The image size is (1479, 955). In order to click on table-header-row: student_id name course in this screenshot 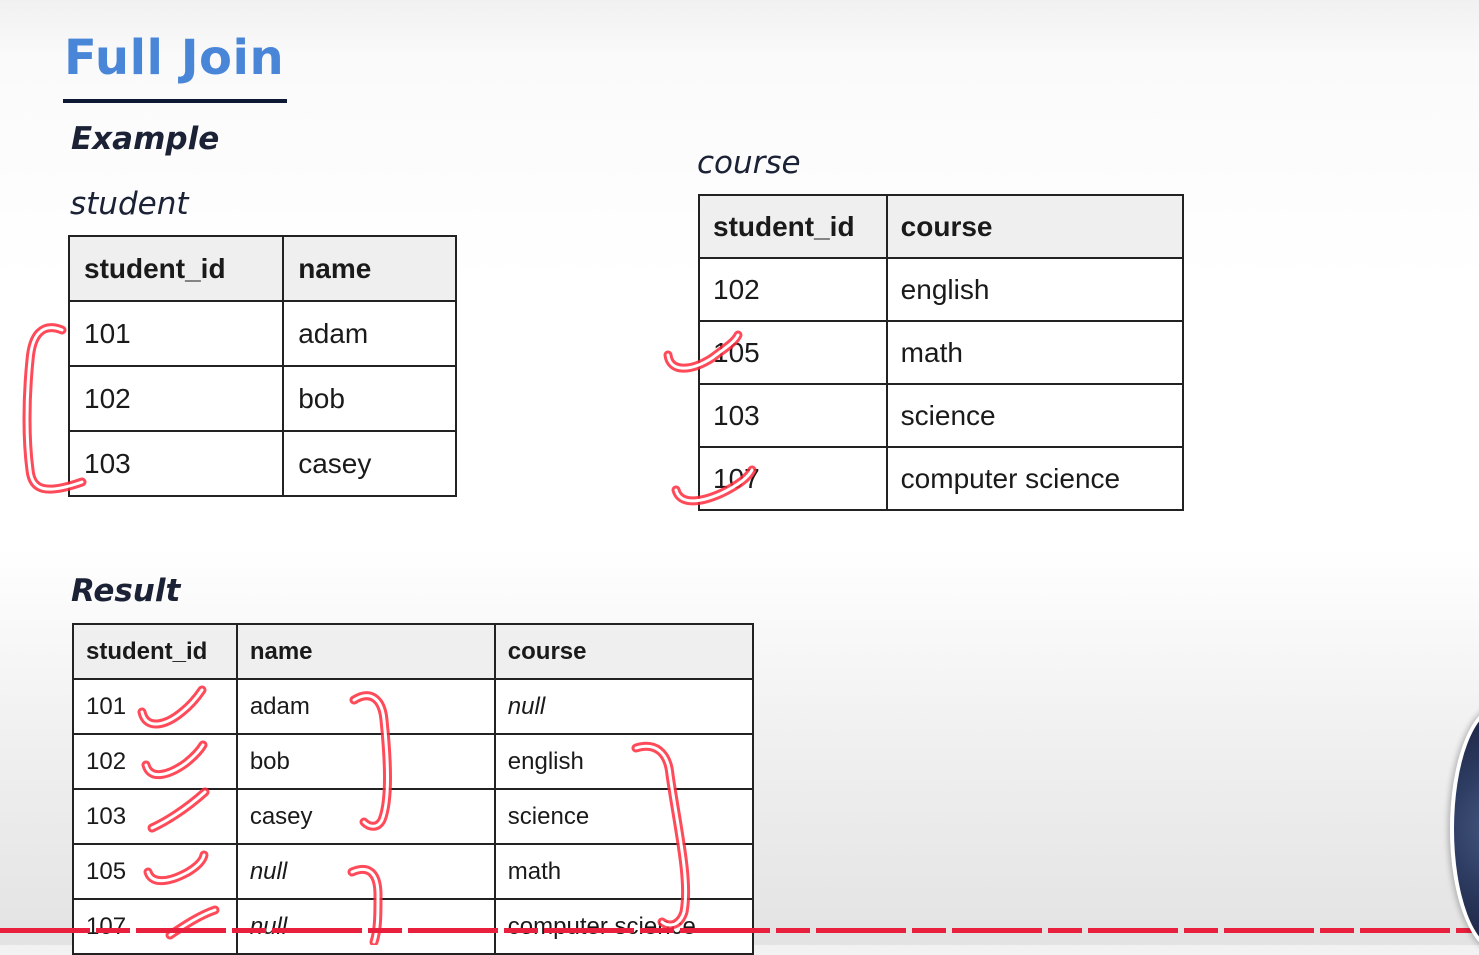, I will do `click(413, 651)`.